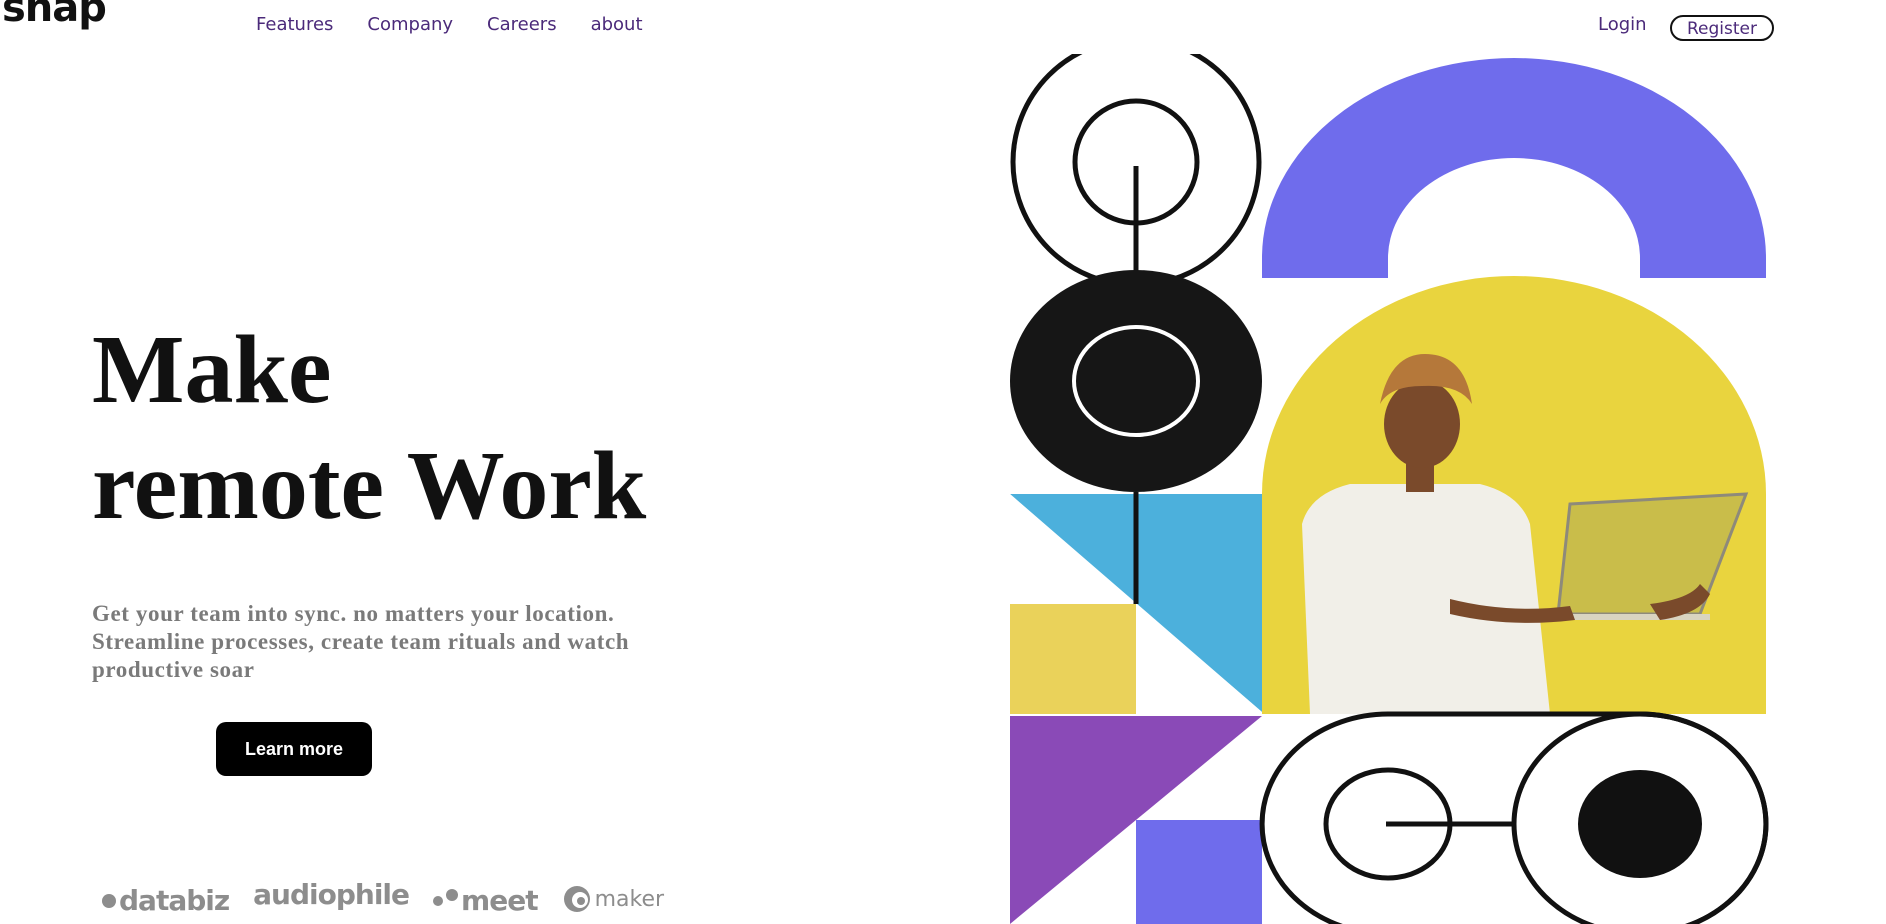 The height and width of the screenshot is (924, 1886). I want to click on top-circles-graphic, so click(1136, 171).